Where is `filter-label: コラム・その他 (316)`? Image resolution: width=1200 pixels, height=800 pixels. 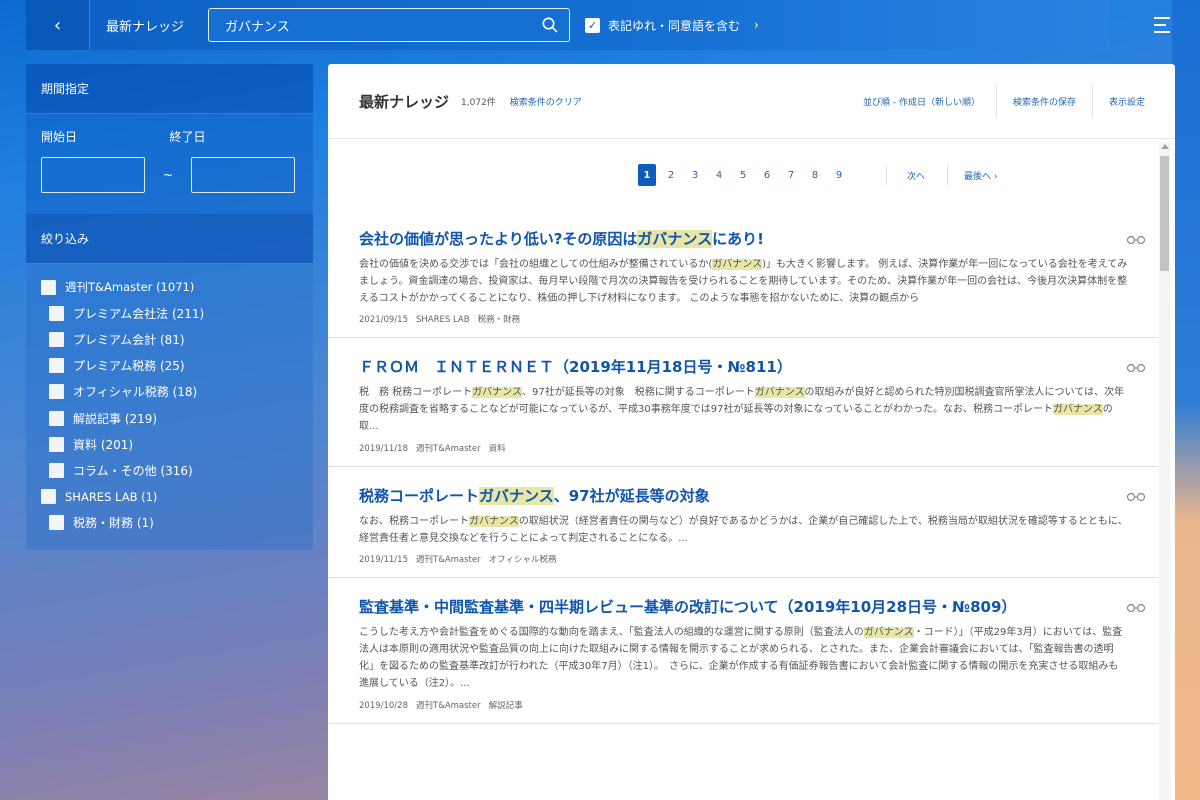
filter-label: コラム・その他 (316) is located at coordinates (133, 470).